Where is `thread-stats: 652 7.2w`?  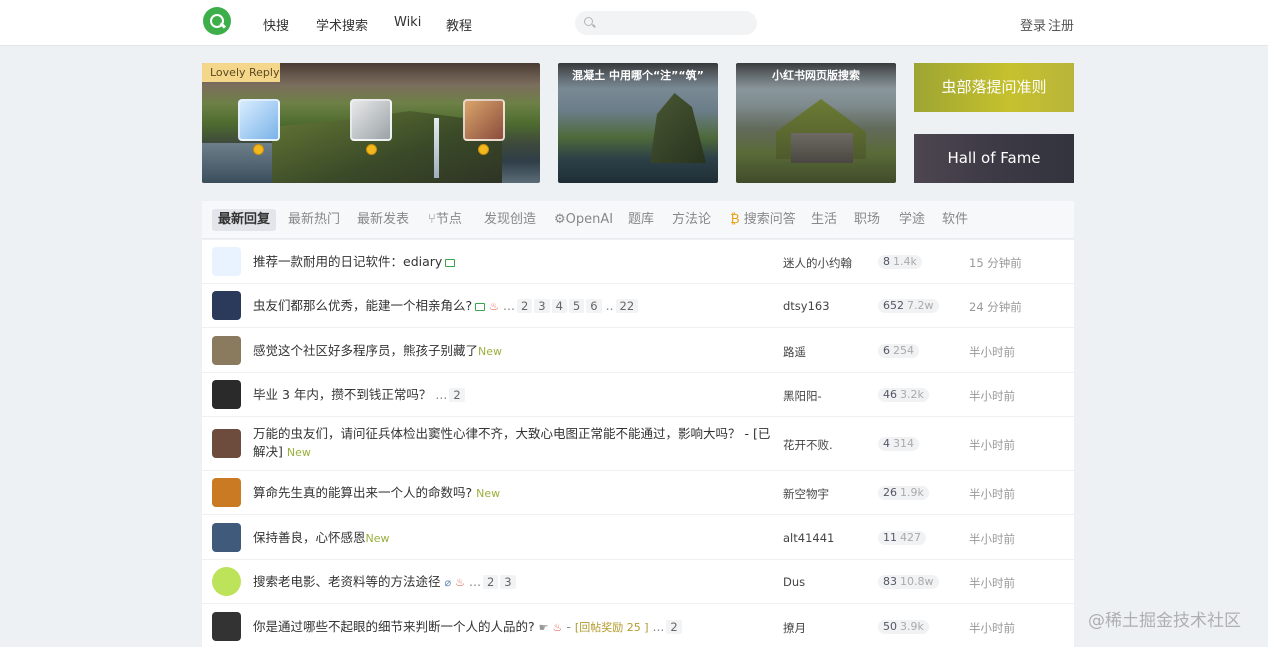 thread-stats: 652 7.2w is located at coordinates (908, 306).